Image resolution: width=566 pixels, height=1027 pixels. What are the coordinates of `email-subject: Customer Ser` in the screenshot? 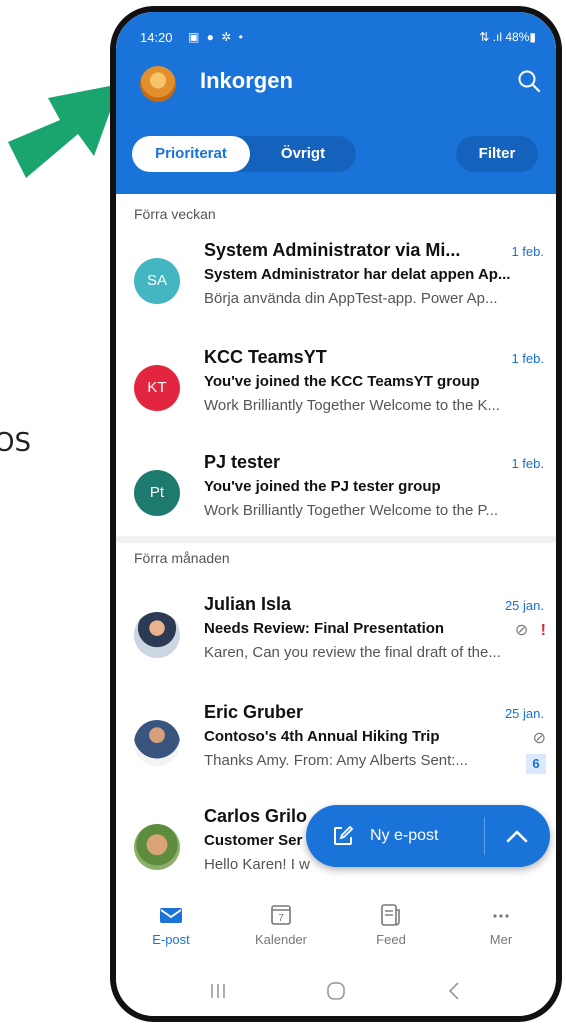 It's located at (253, 840).